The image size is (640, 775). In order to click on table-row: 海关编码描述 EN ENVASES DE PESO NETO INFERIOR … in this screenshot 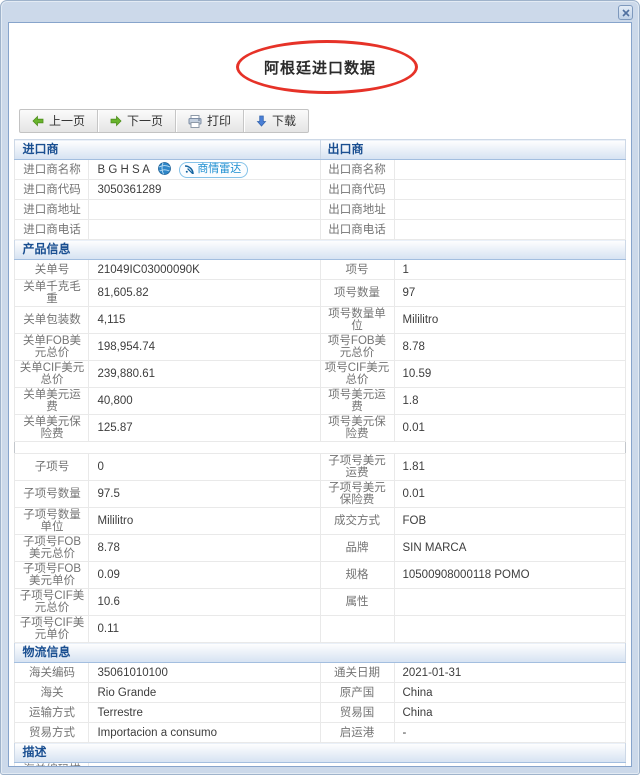, I will do `click(320, 764)`.